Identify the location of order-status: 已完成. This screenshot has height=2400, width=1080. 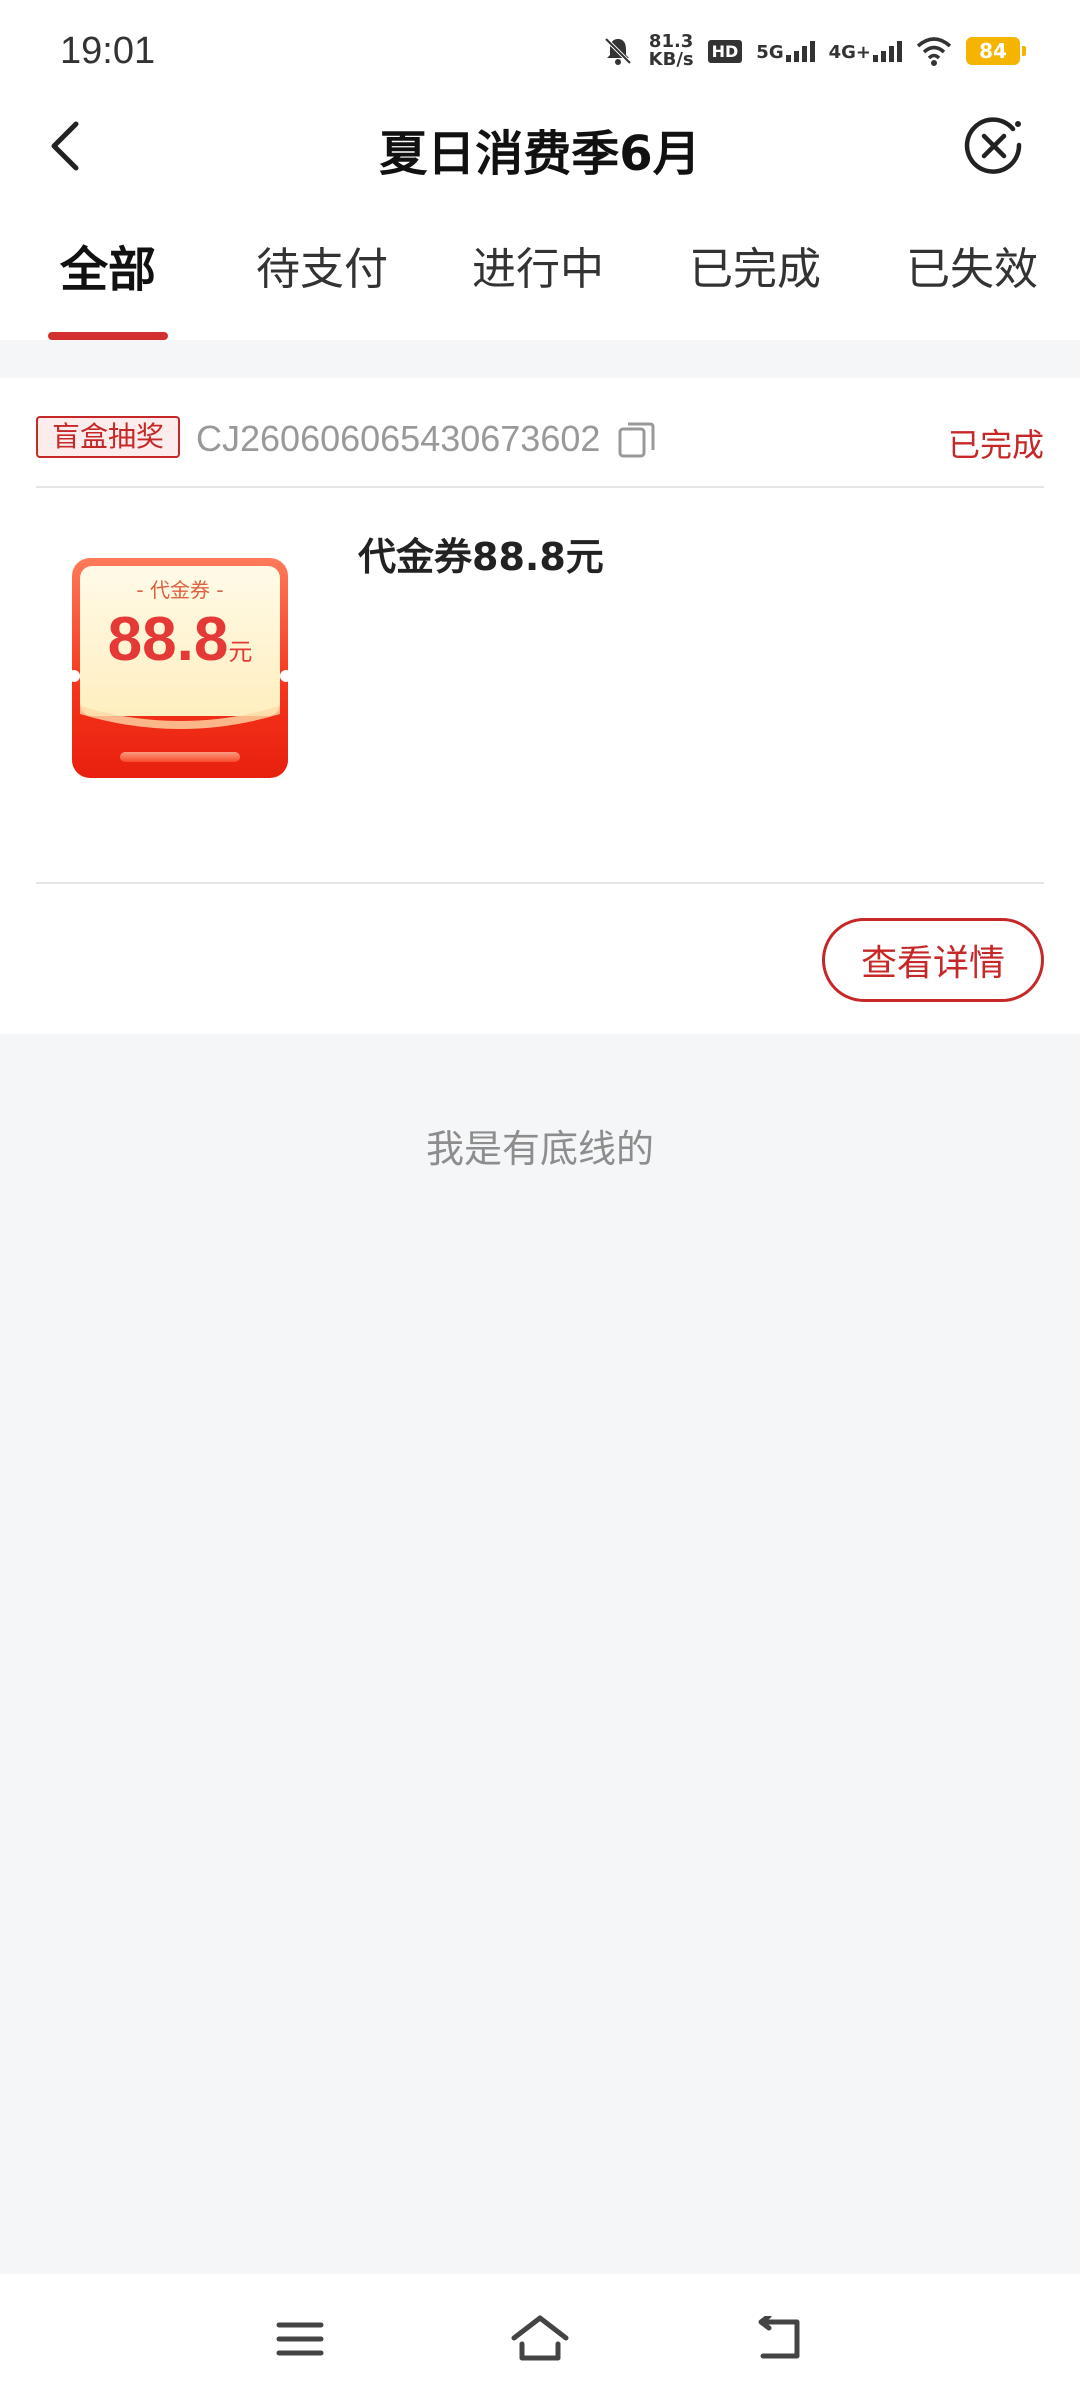
(995, 445).